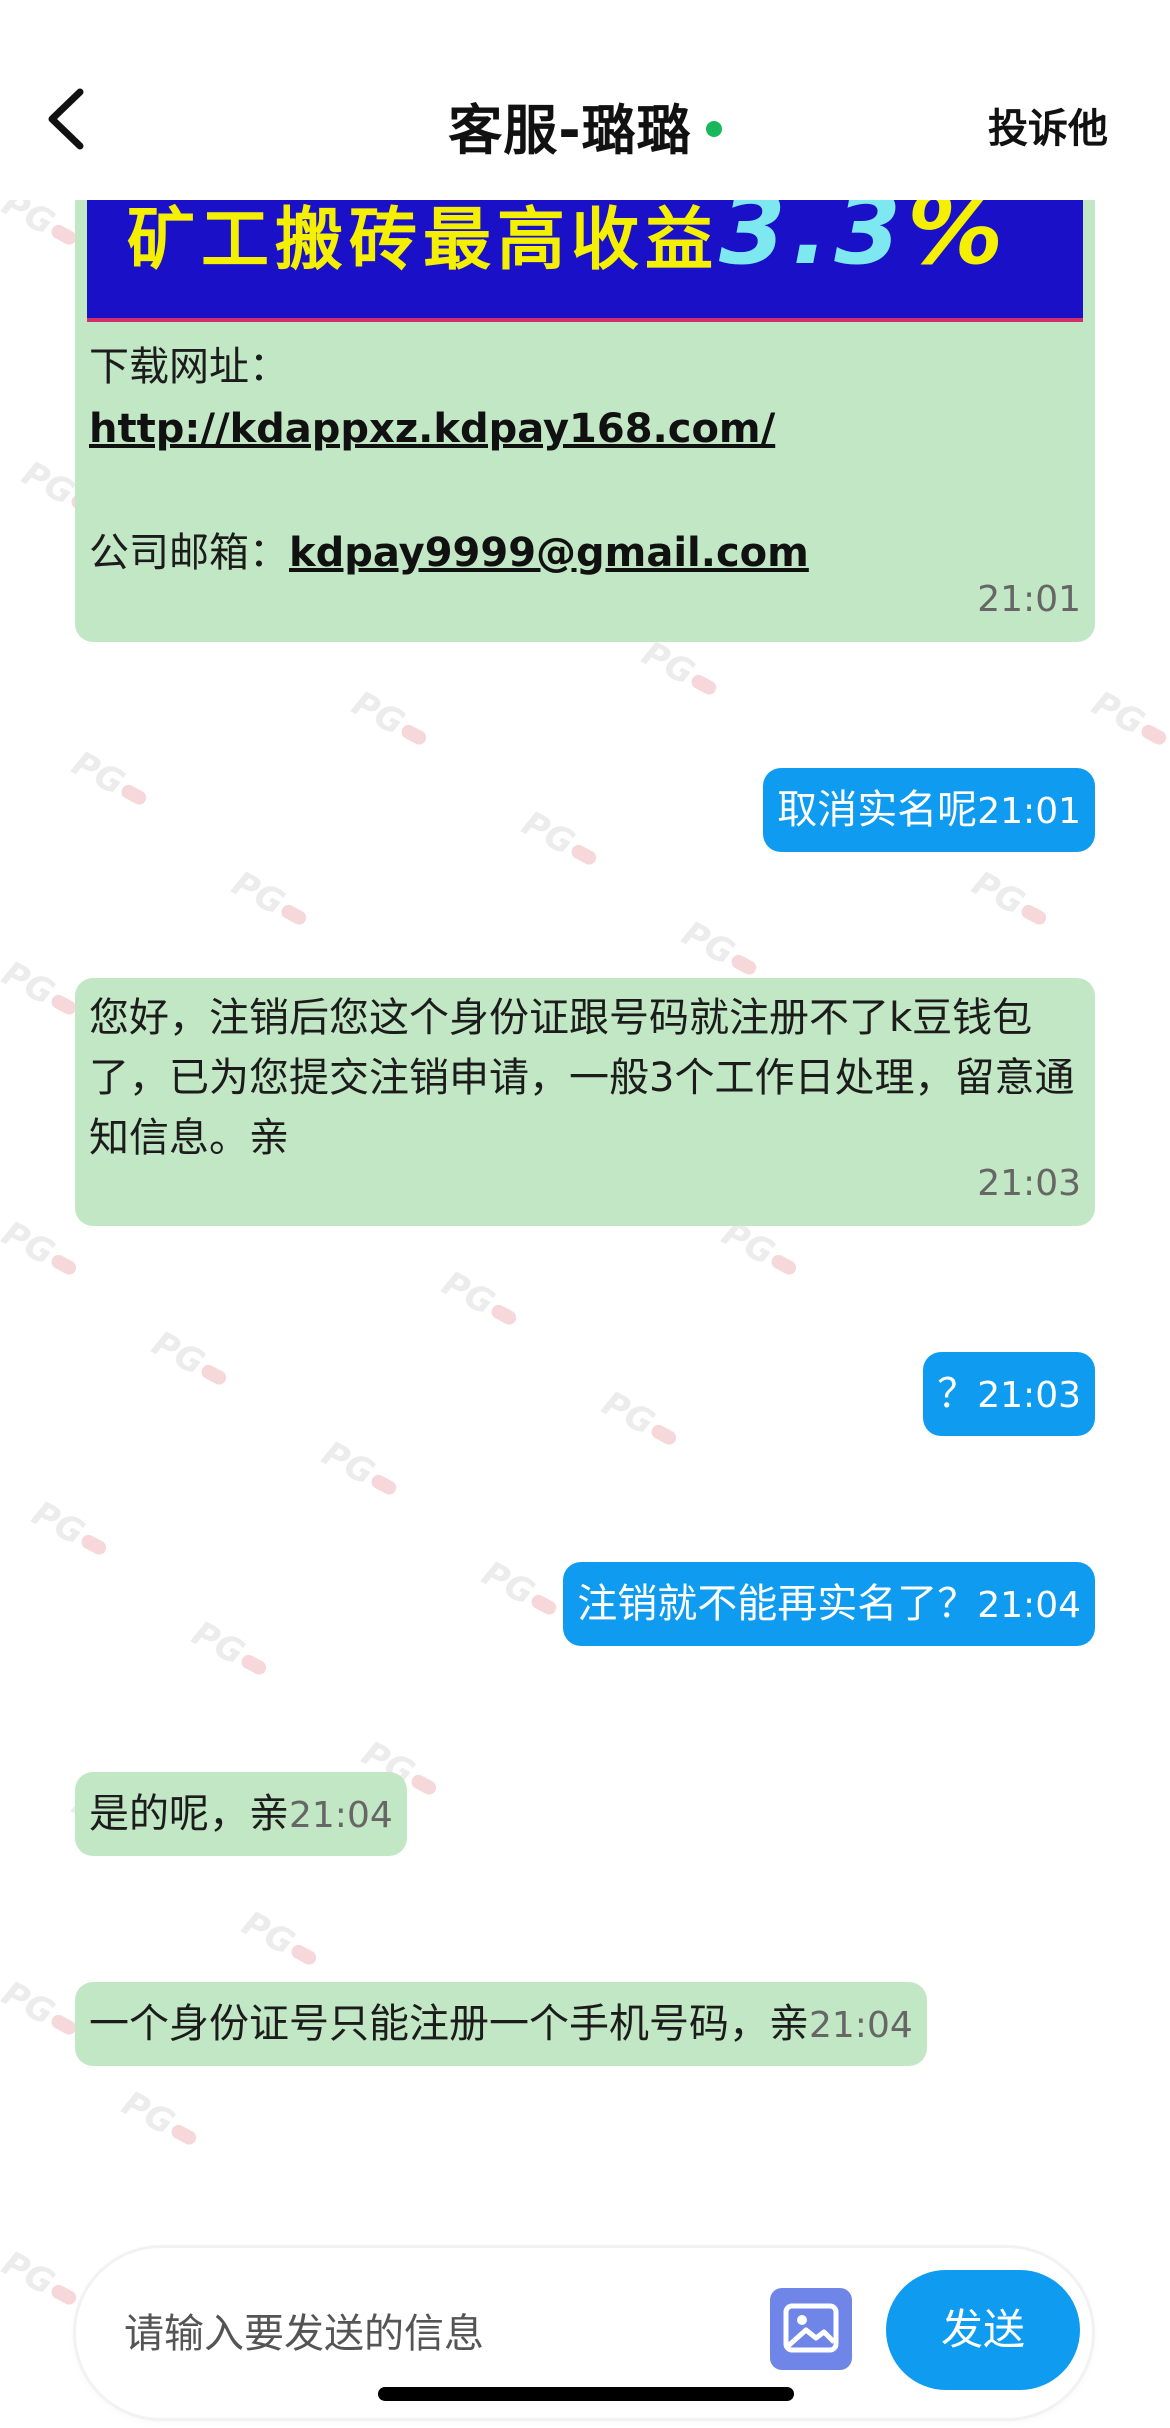  Describe the element at coordinates (713, 129) in the screenshot. I see `online-status-dot` at that location.